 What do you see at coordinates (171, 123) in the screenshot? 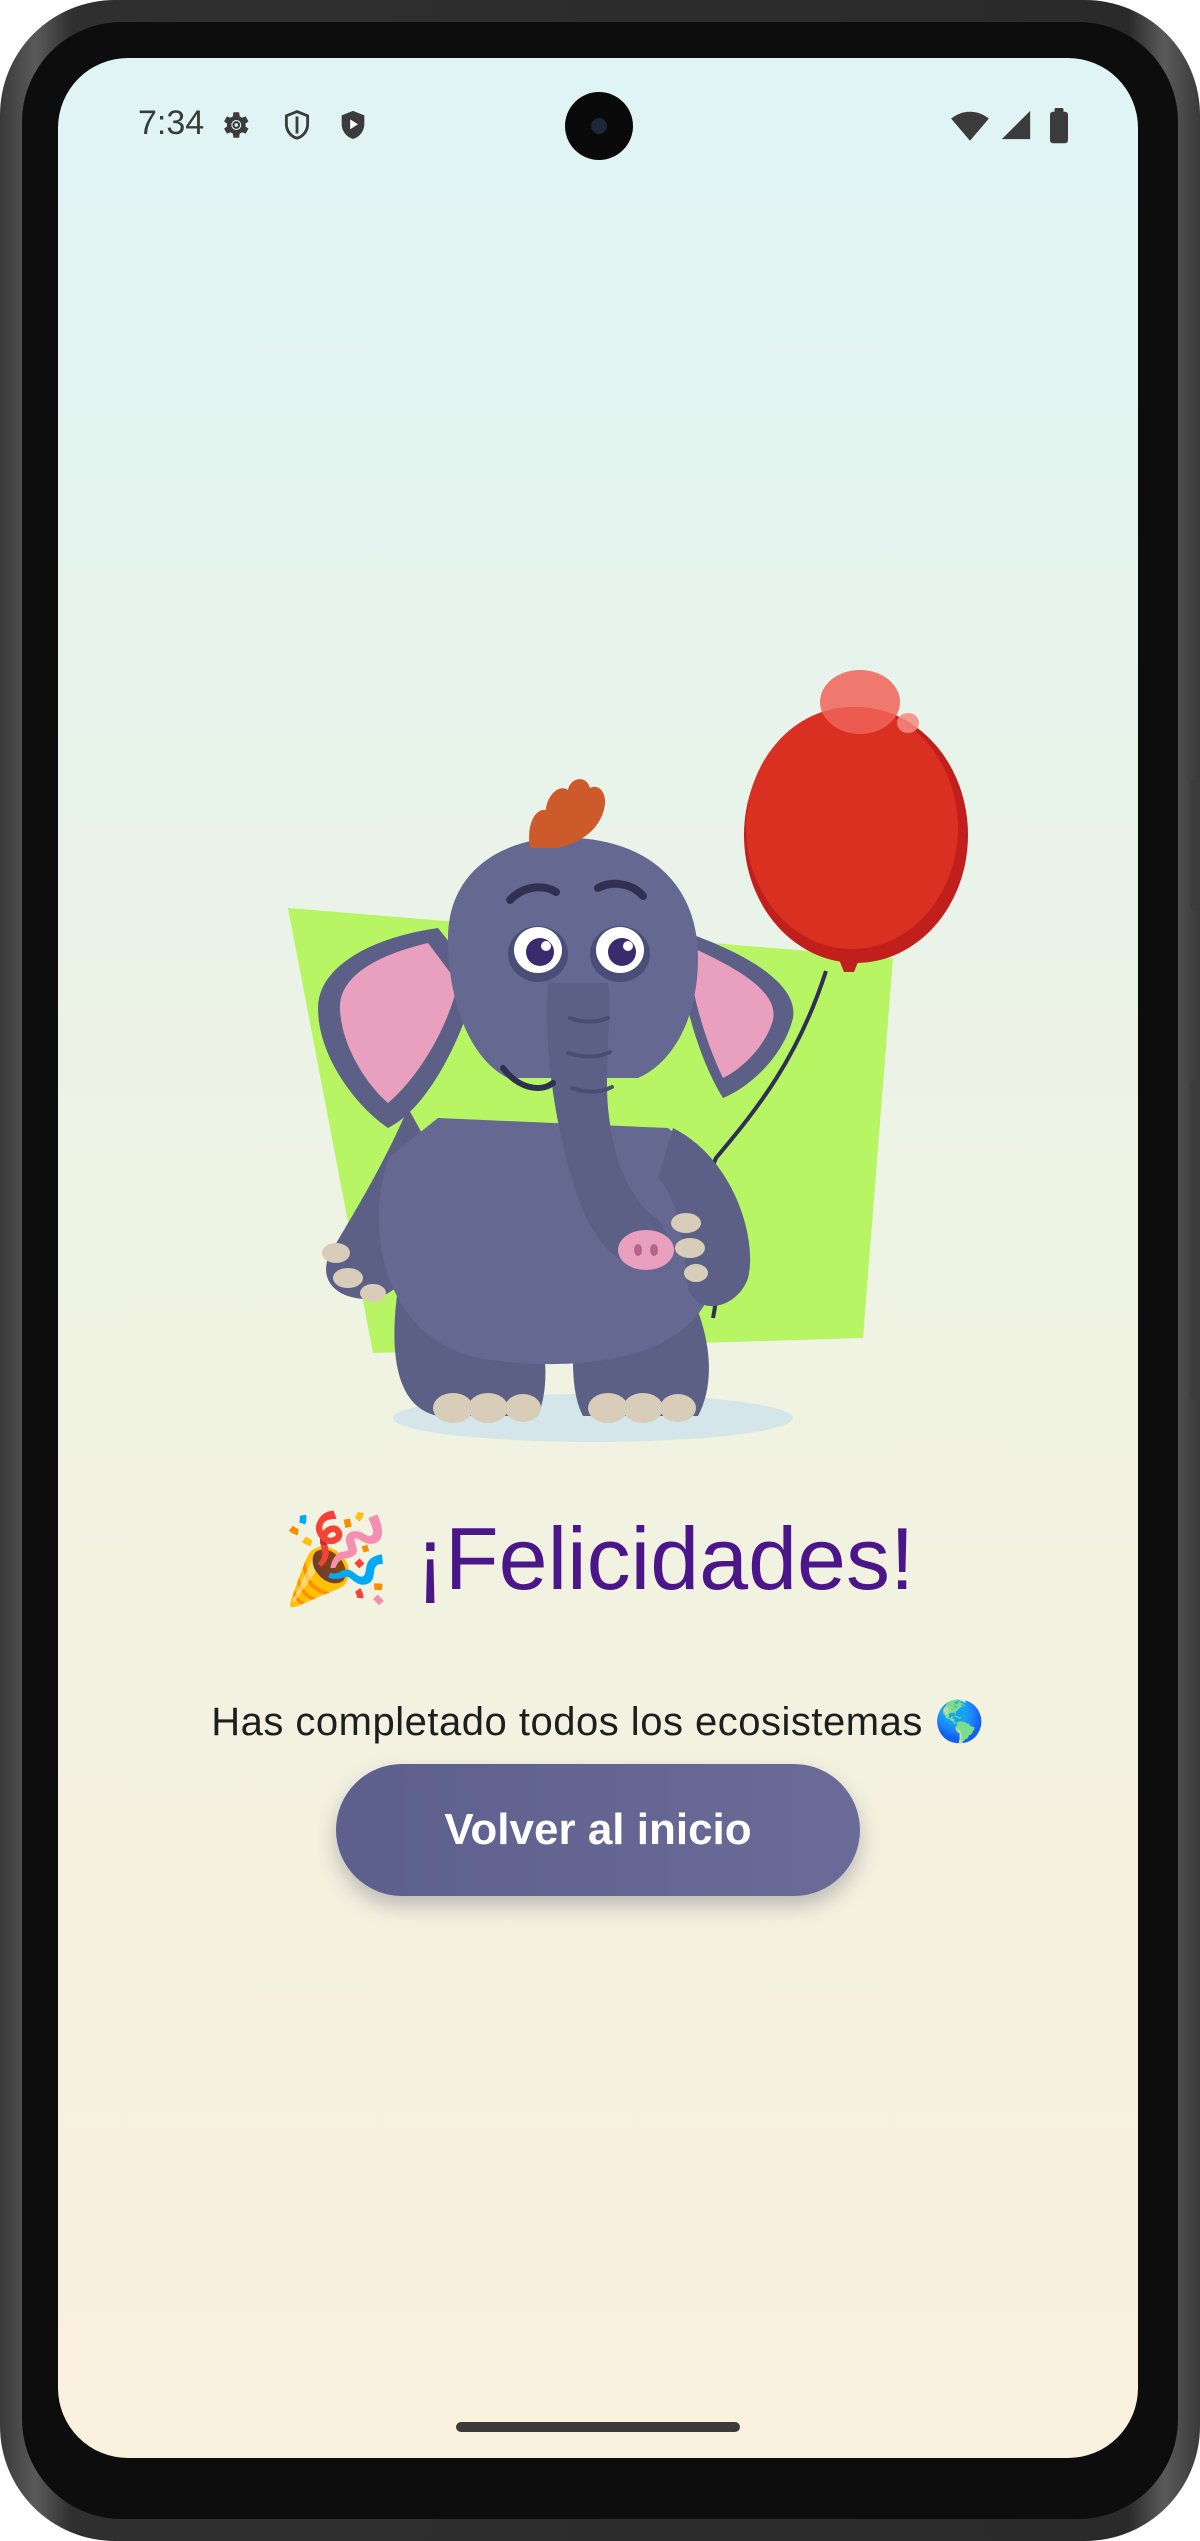
I see `status-time: 7:34` at bounding box center [171, 123].